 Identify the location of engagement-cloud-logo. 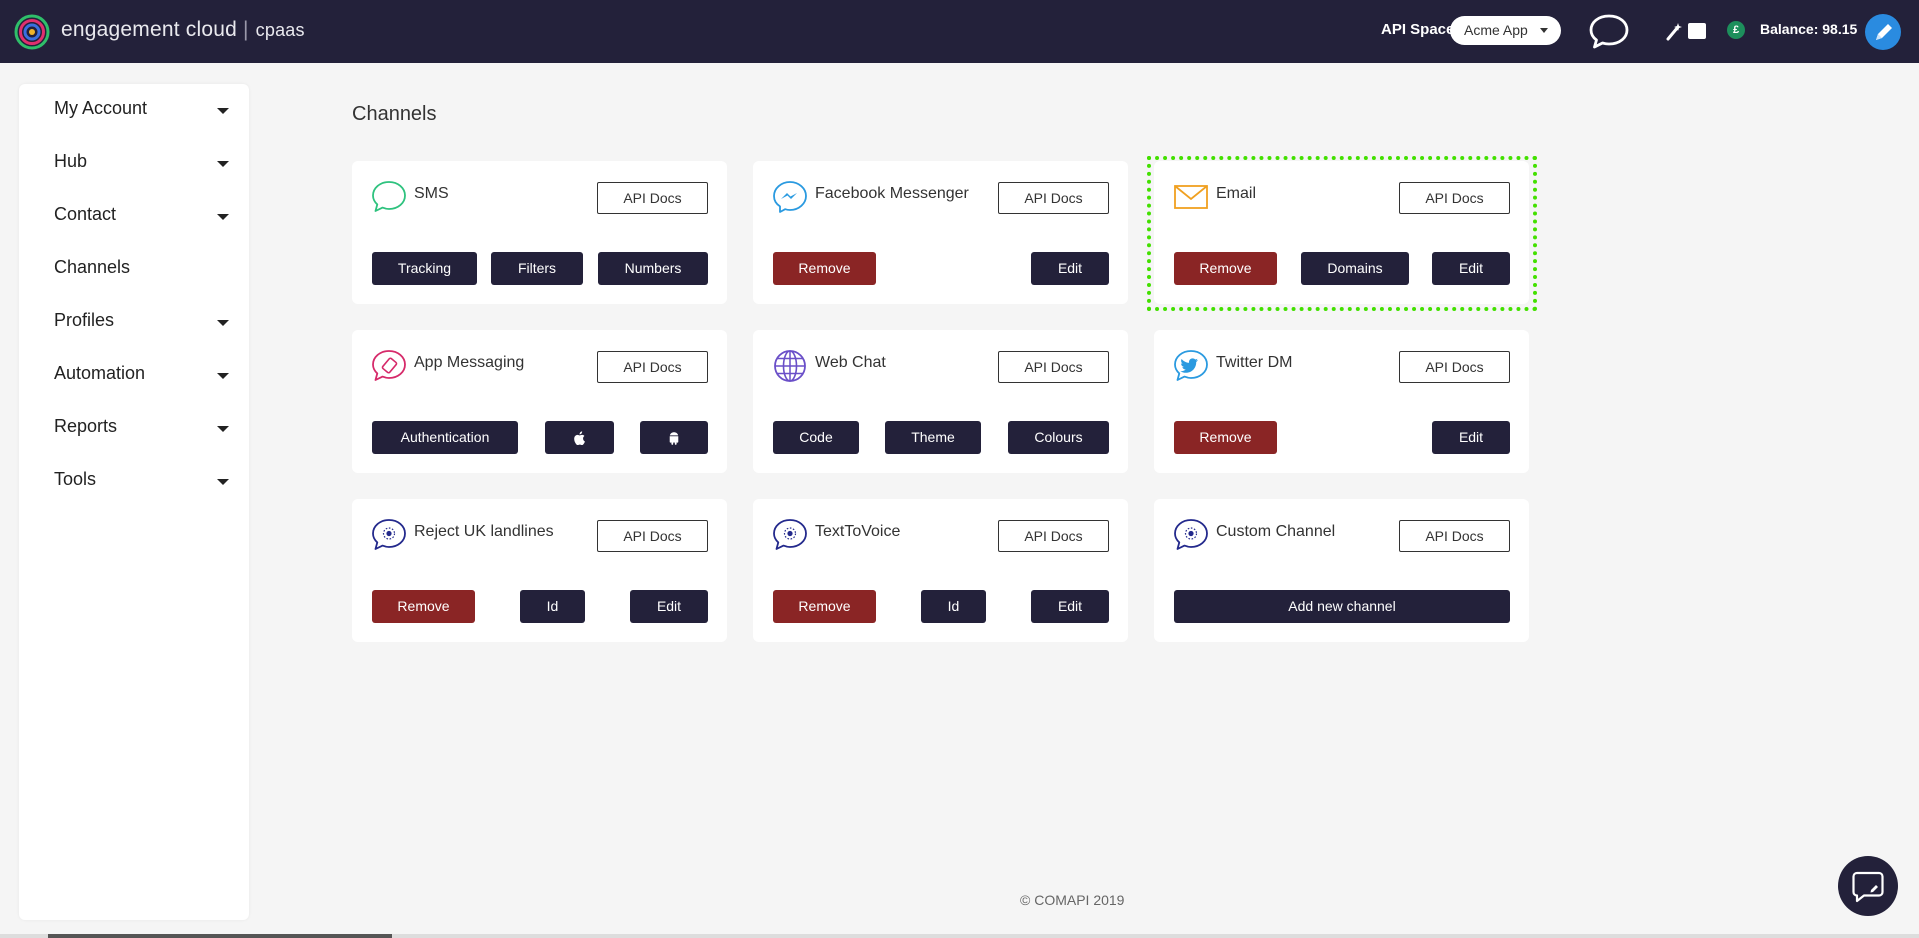
(32, 32).